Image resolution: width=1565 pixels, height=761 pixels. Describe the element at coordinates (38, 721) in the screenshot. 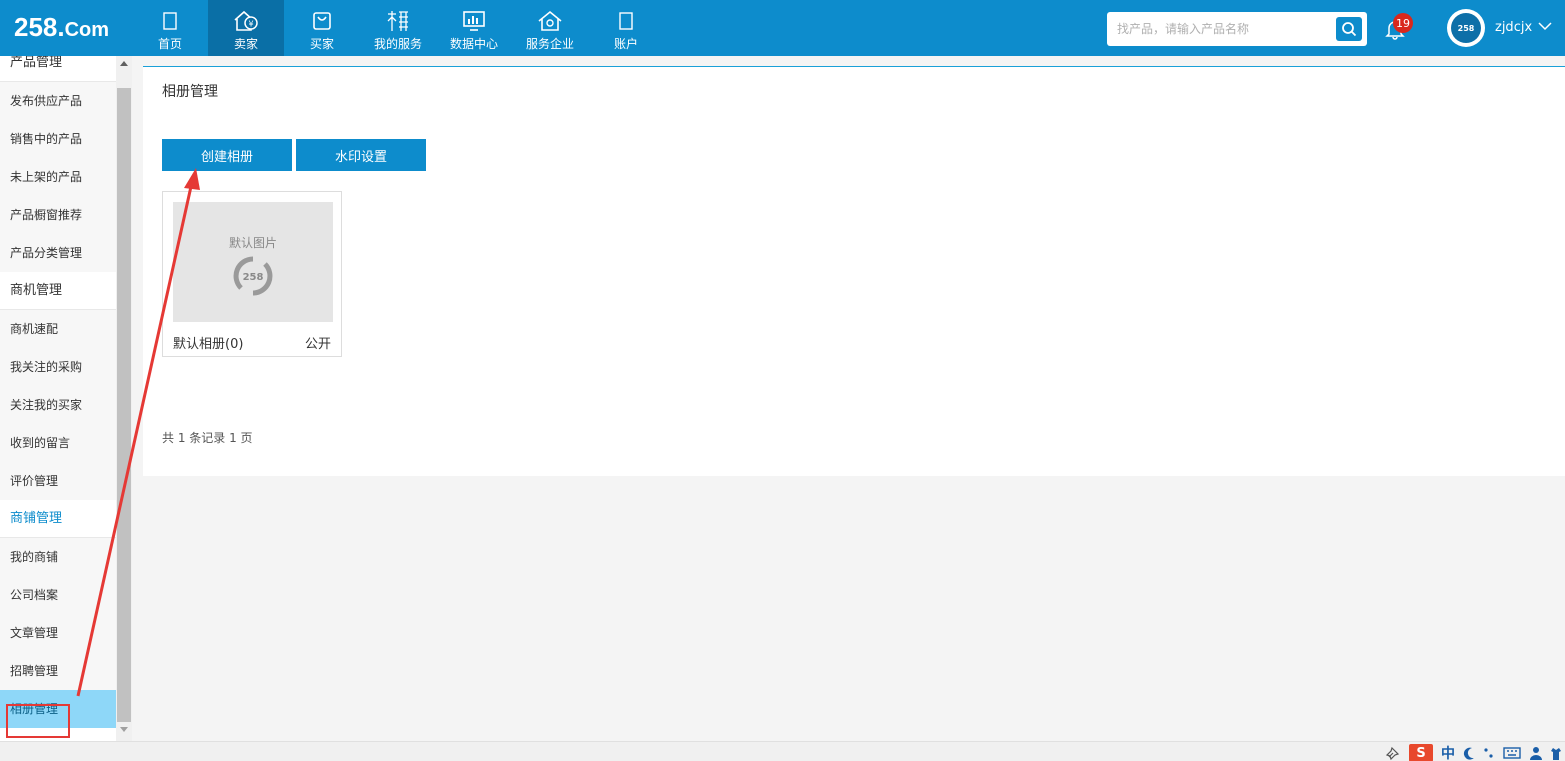

I see `annotation-highlight-box` at that location.